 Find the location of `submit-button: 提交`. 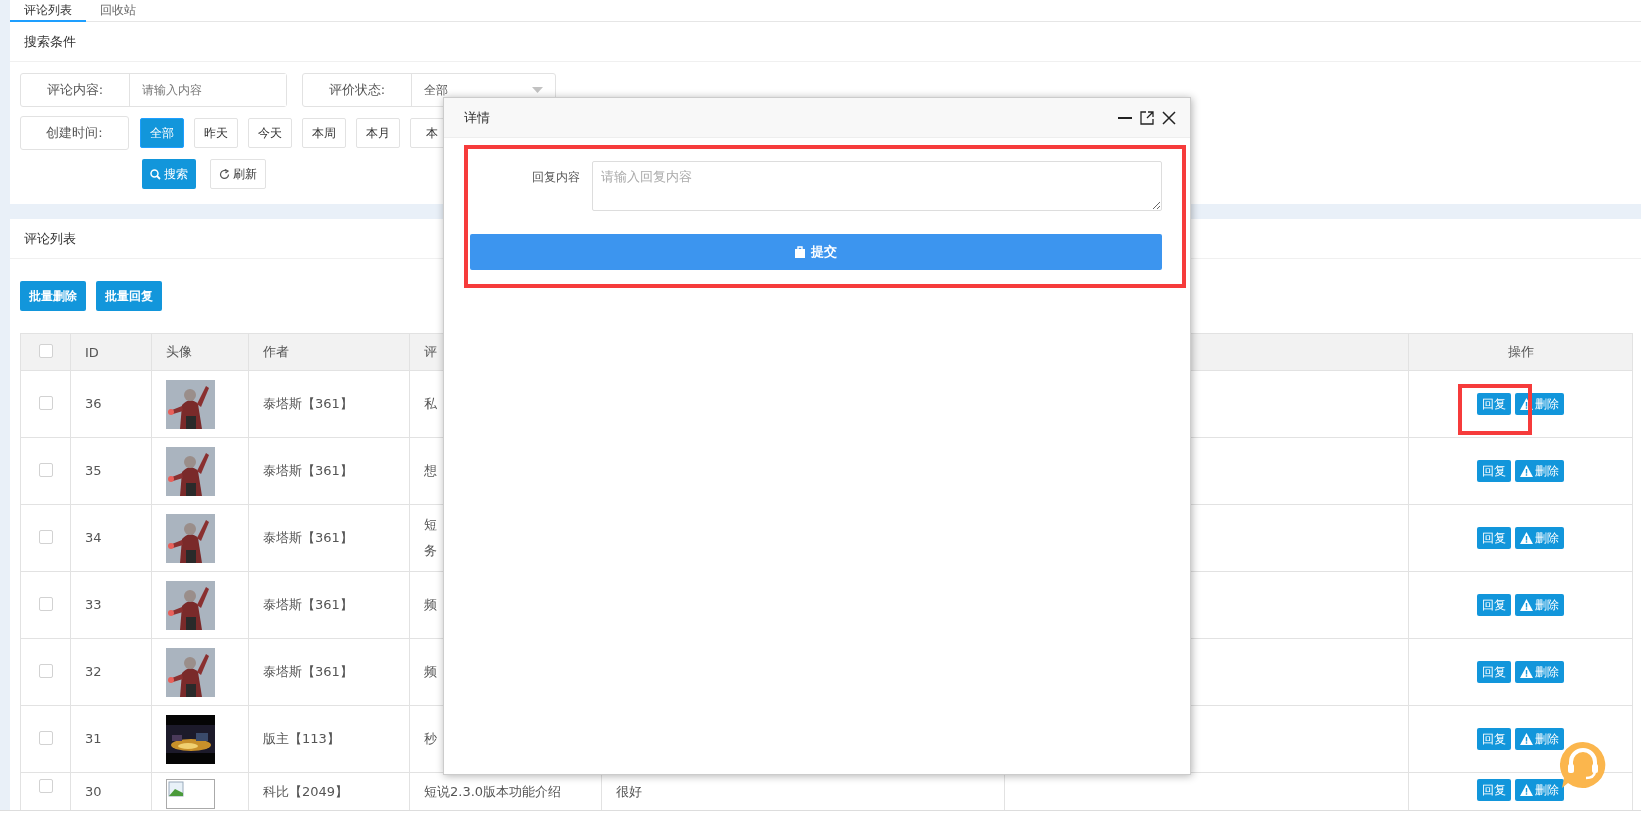

submit-button: 提交 is located at coordinates (816, 252).